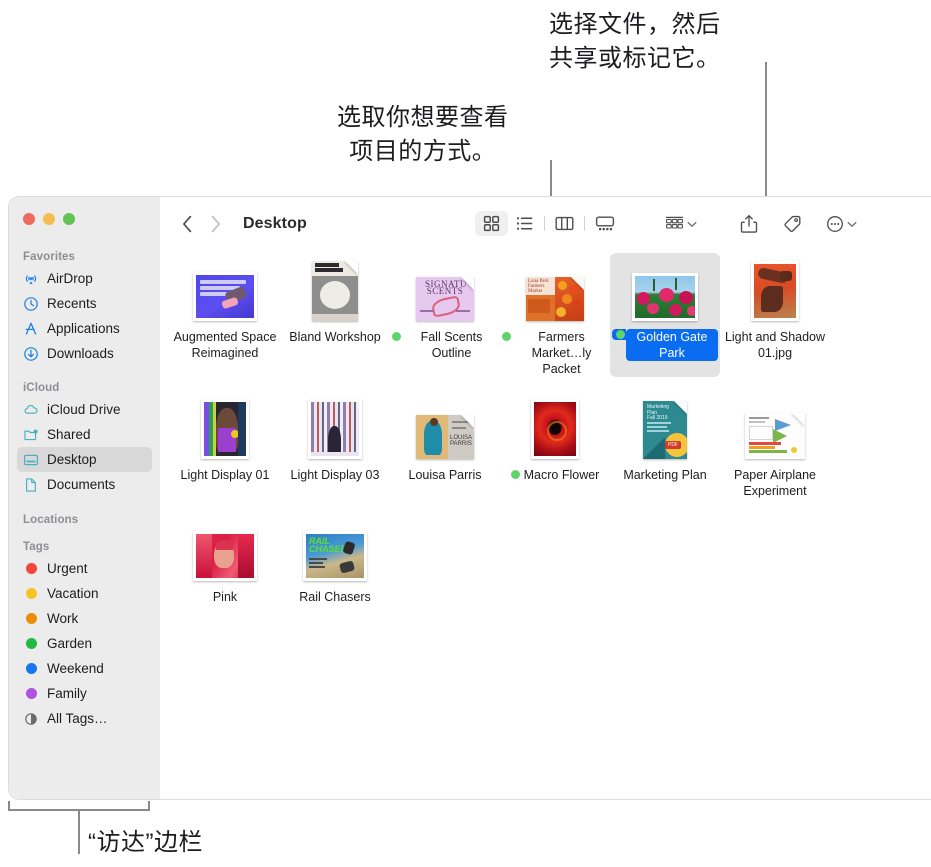  I want to click on gallery-view-button, so click(604, 223).